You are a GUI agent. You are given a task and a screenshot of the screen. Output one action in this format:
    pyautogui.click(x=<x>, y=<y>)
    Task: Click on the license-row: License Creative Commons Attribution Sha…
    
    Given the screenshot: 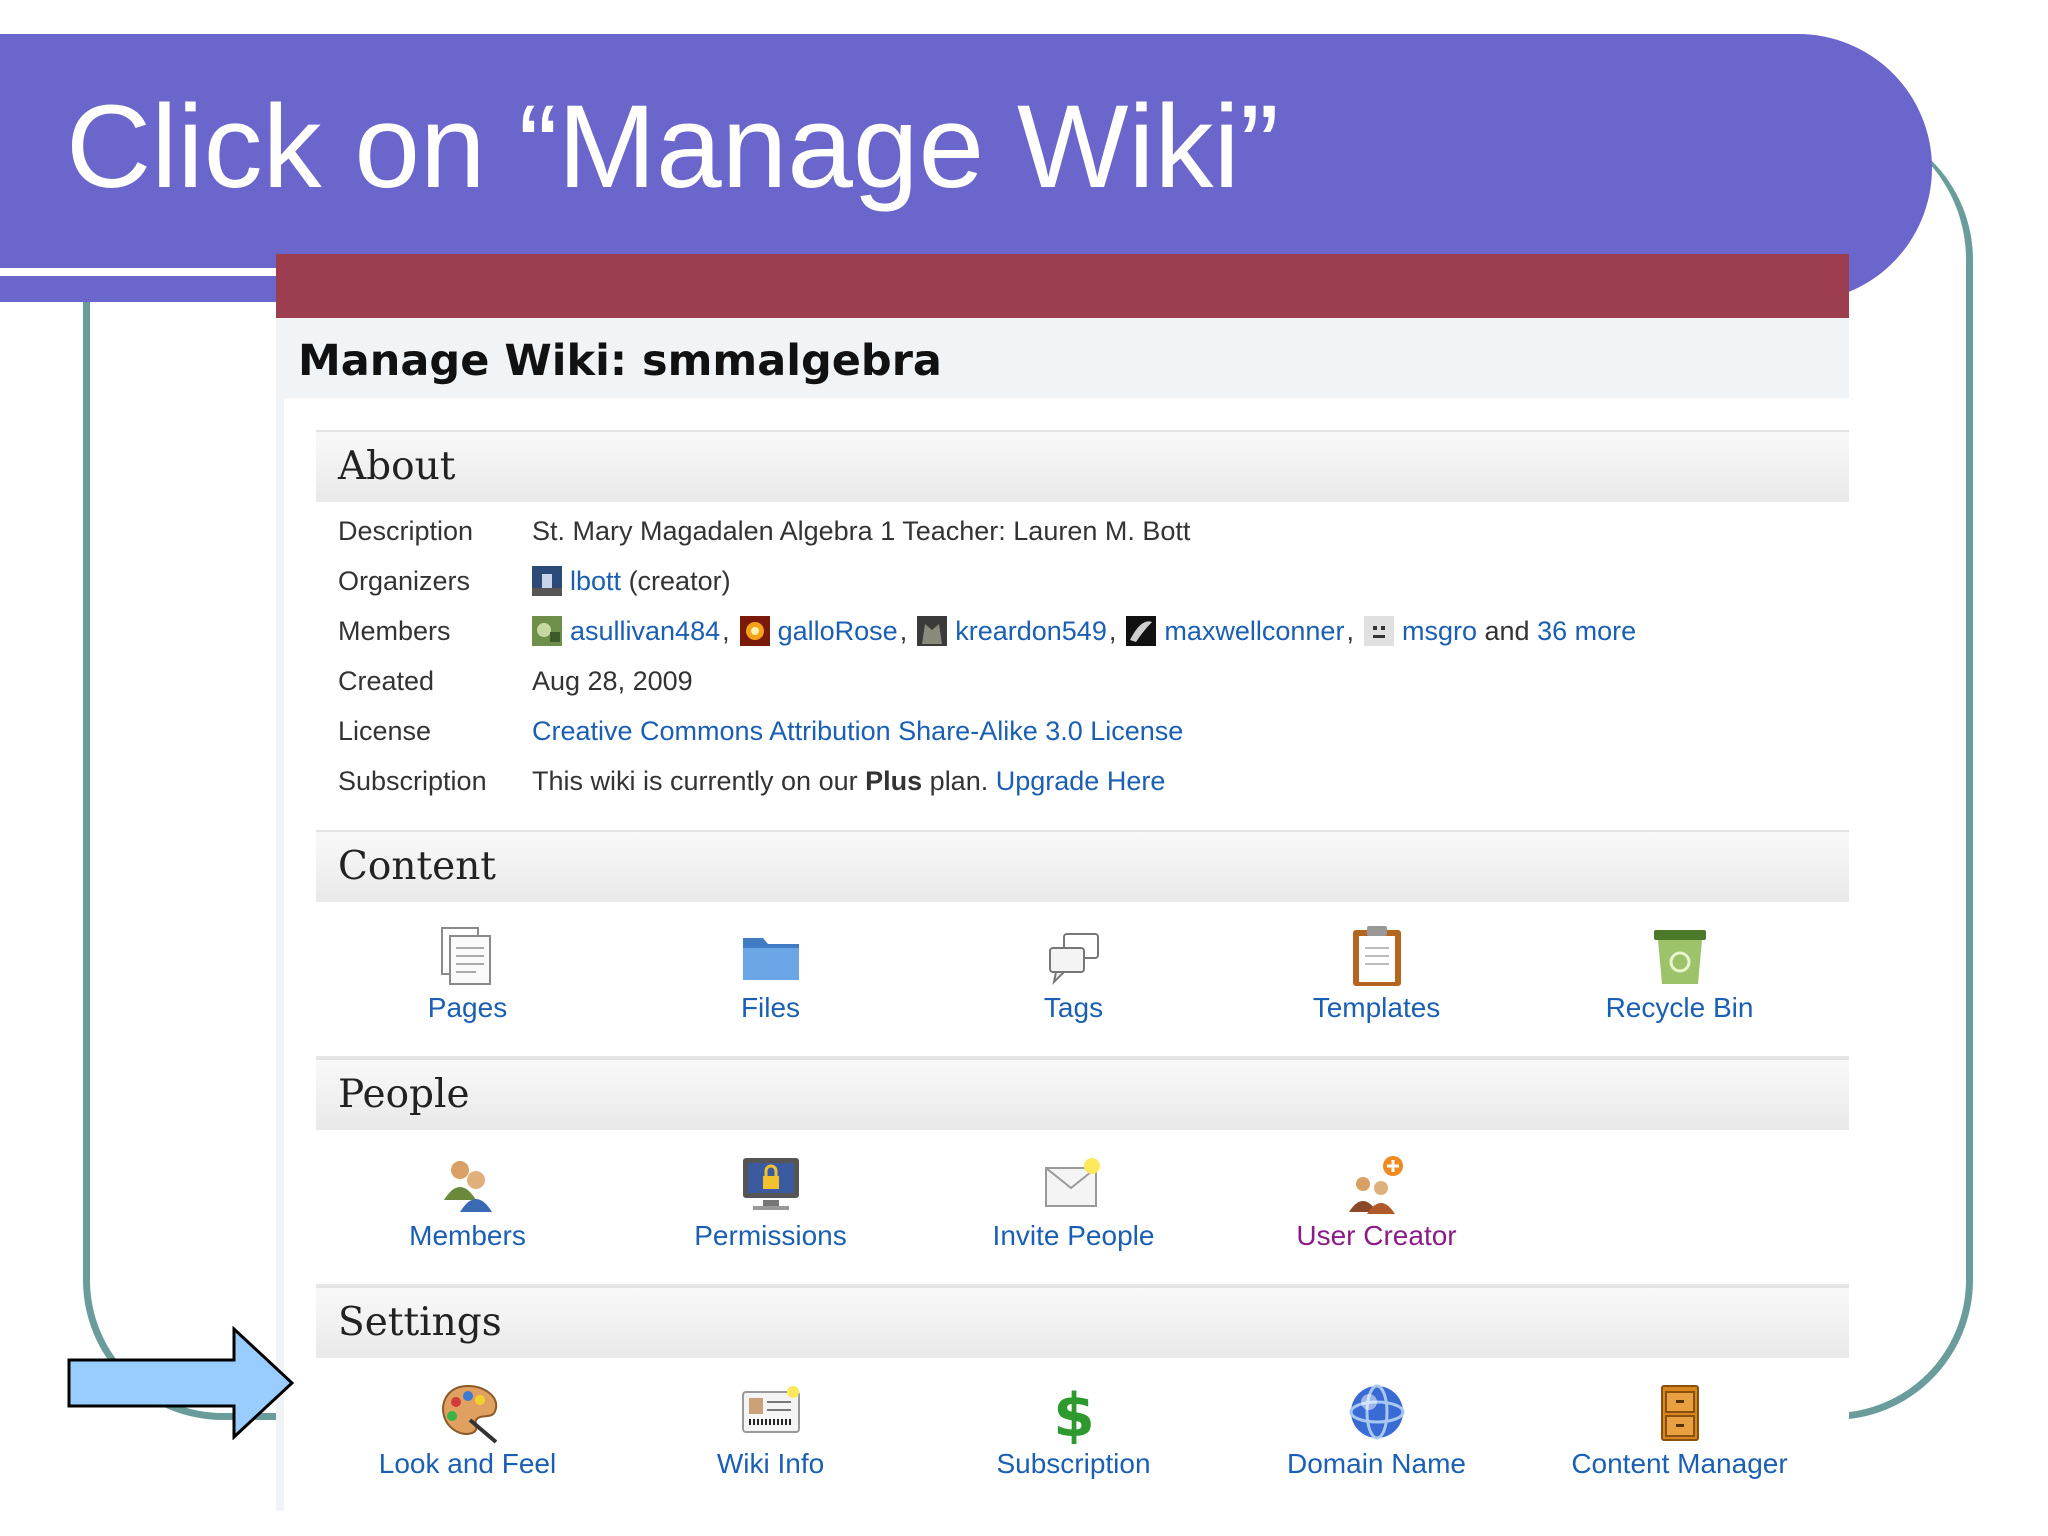 What is the action you would take?
    pyautogui.click(x=1082, y=731)
    